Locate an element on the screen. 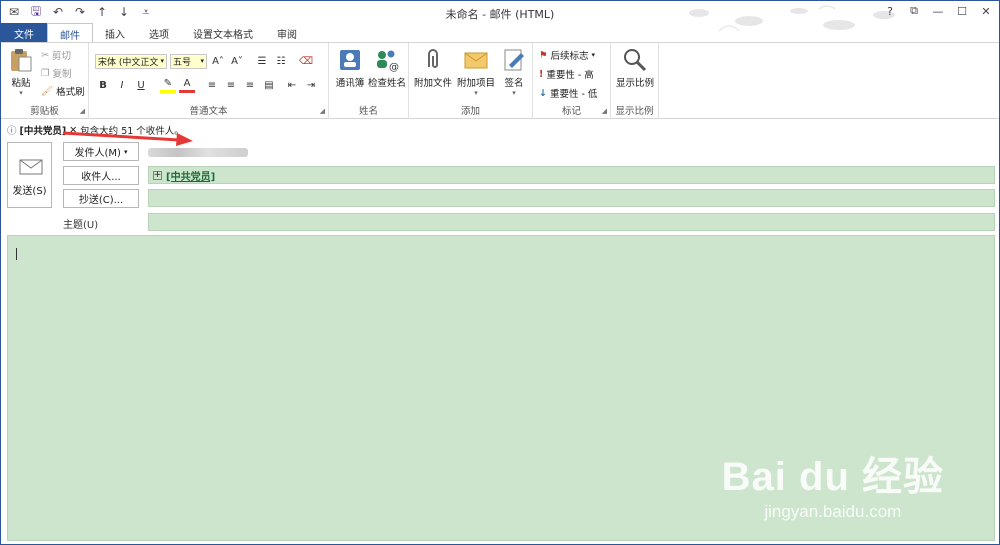  recipient-group: [中共党员] is located at coordinates (190, 175).